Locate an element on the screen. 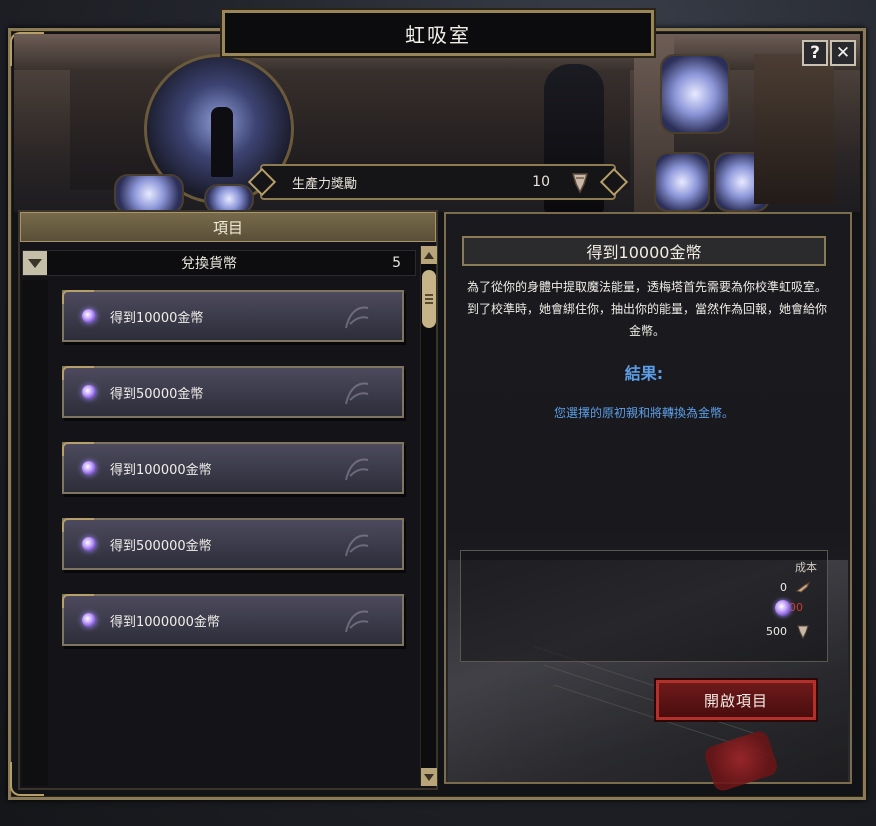 Image resolution: width=876 pixels, height=826 pixels. result-label: 結果: is located at coordinates (644, 373).